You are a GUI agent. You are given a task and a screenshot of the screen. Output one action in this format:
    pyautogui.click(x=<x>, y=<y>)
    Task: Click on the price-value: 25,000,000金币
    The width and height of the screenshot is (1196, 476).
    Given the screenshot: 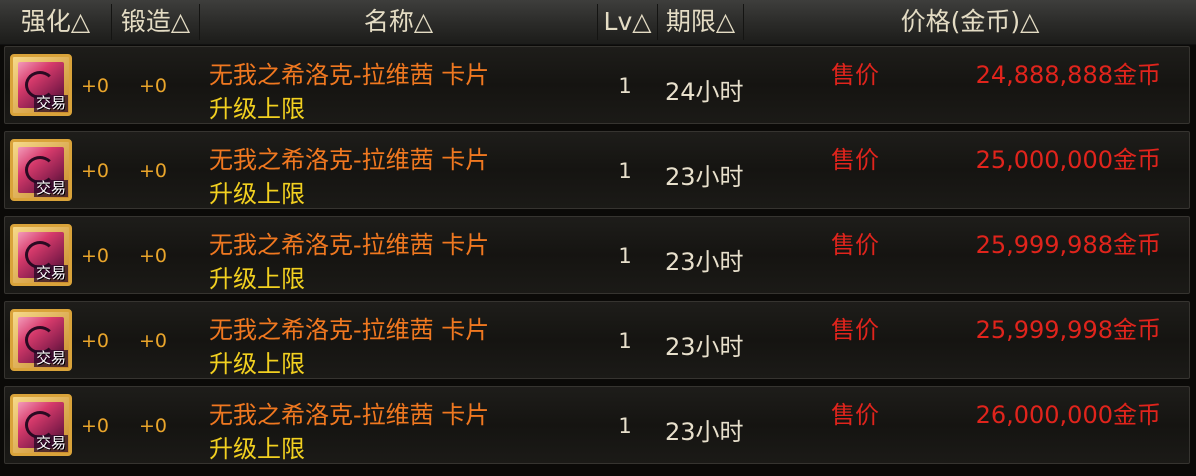 What is the action you would take?
    pyautogui.click(x=1068, y=160)
    